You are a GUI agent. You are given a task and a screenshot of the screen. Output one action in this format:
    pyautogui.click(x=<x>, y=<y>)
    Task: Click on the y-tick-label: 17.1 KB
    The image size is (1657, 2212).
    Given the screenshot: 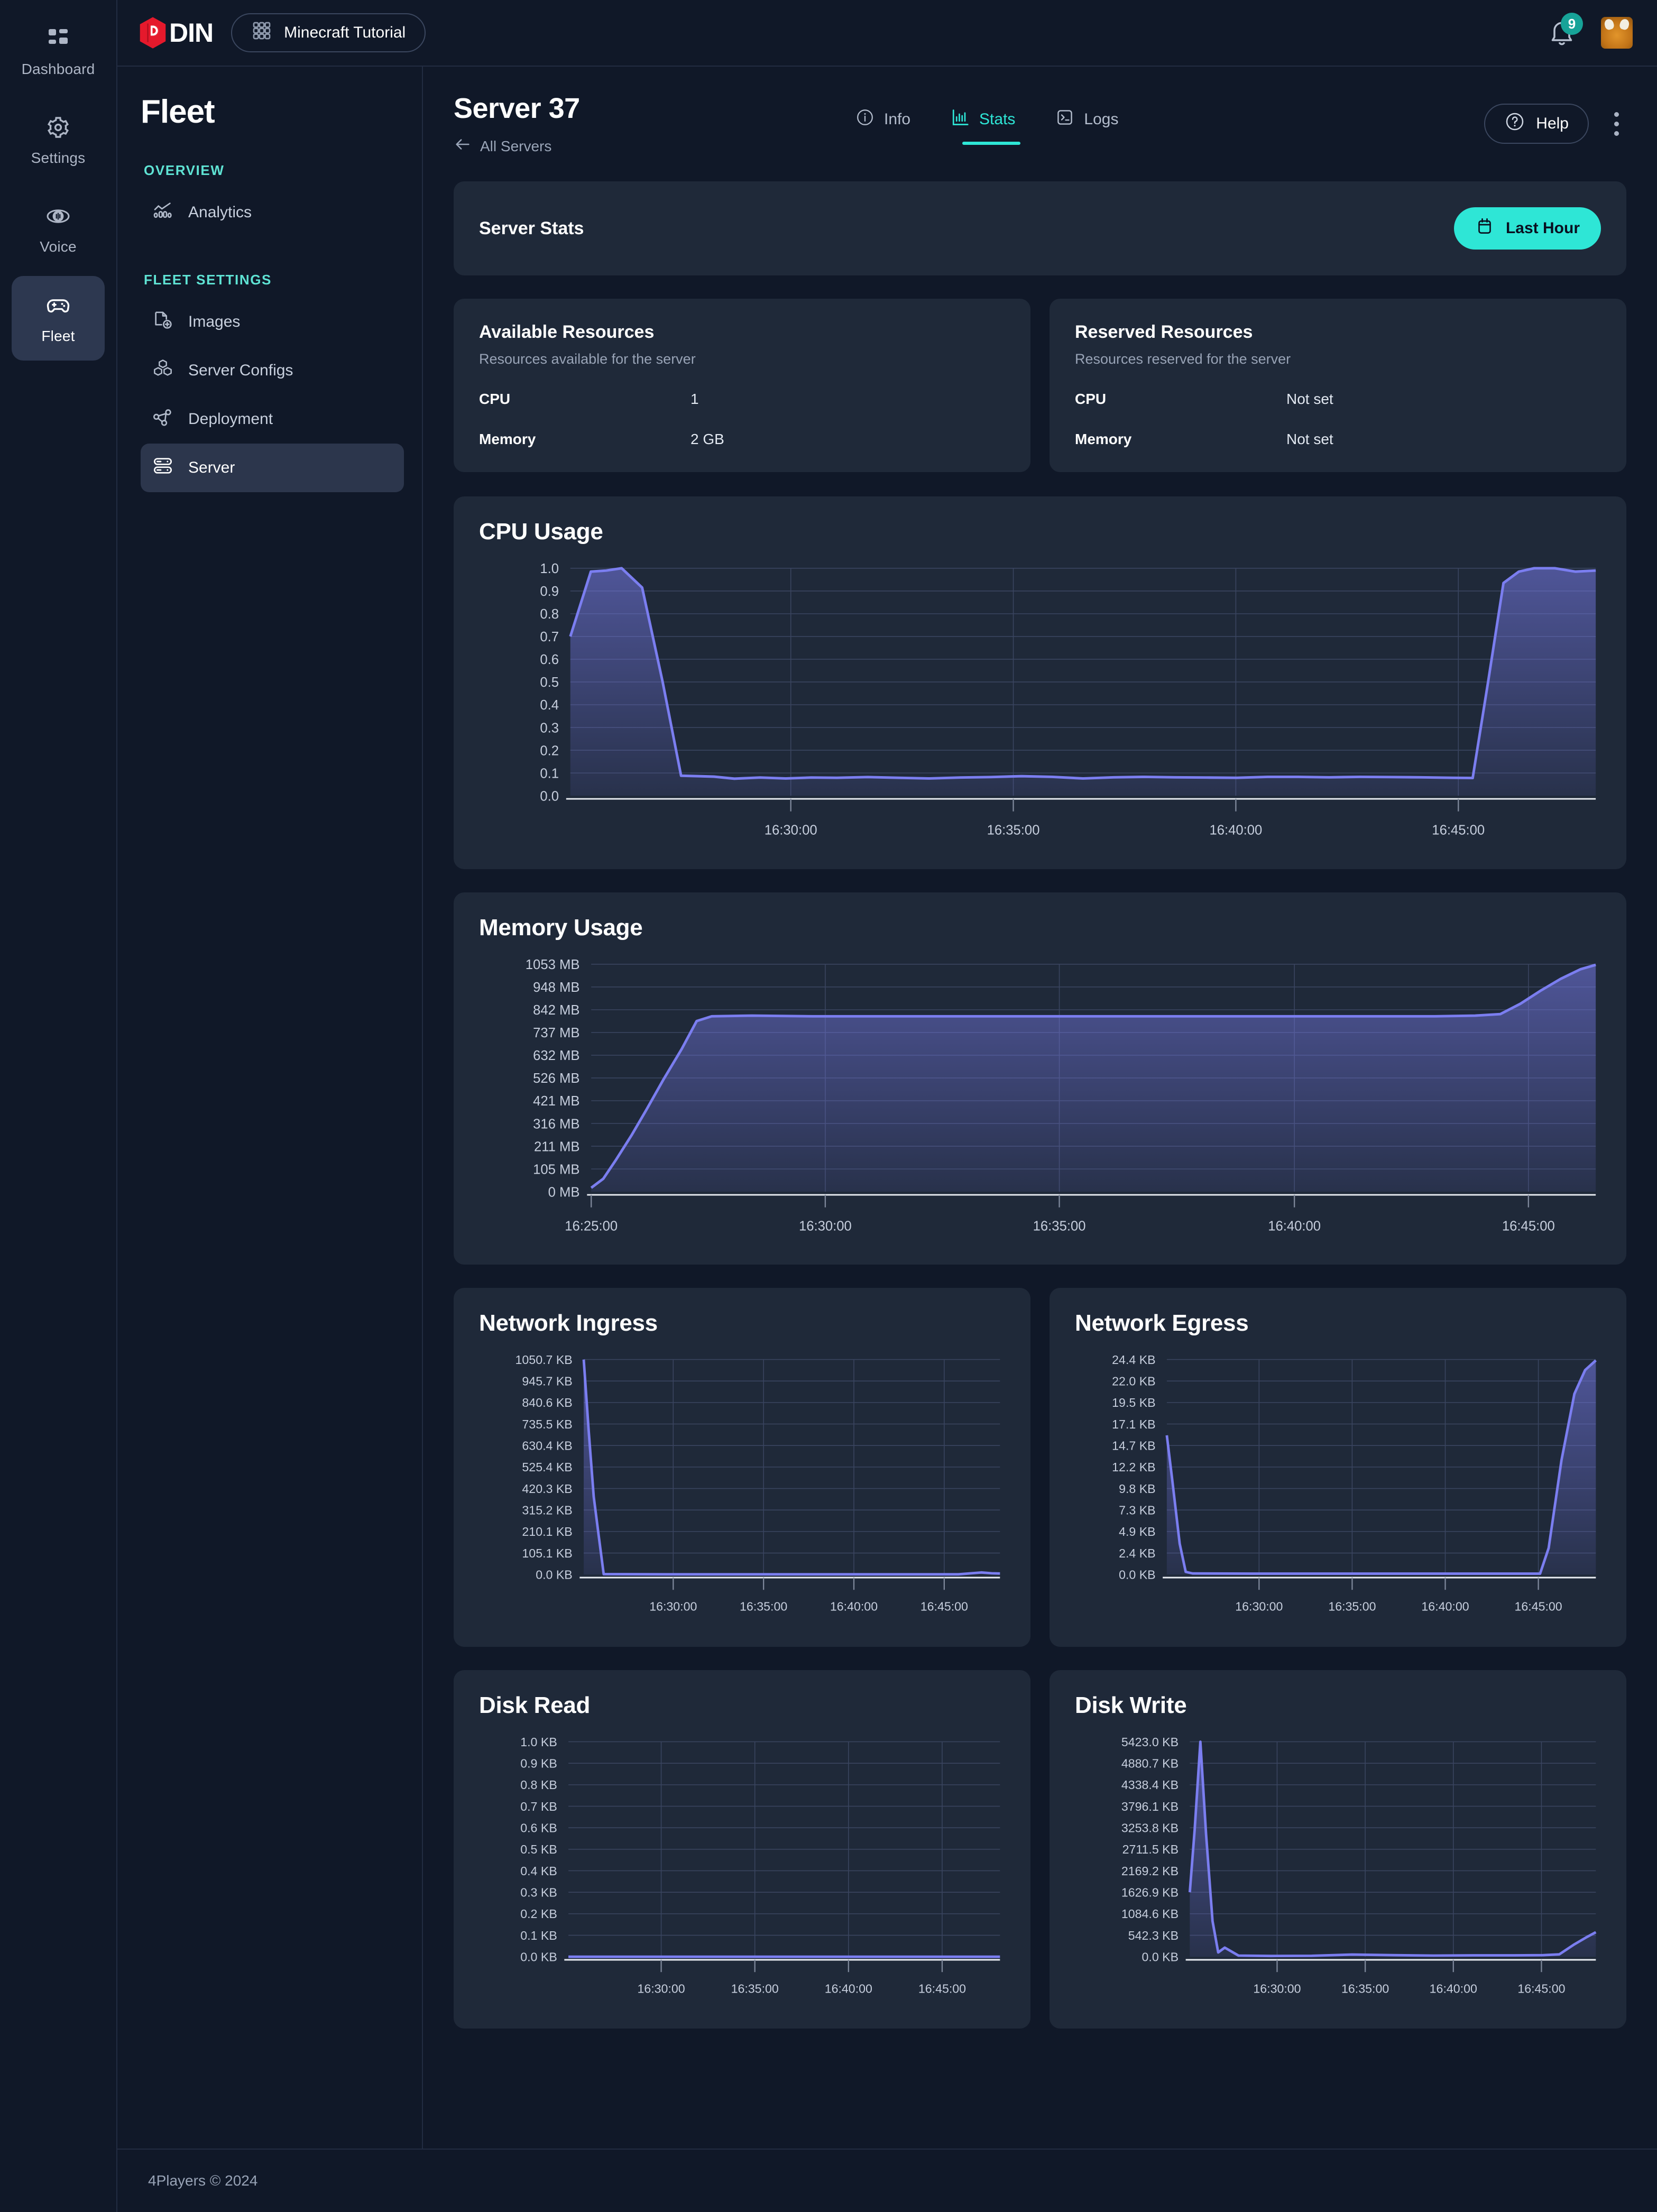 What is the action you would take?
    pyautogui.click(x=1133, y=1424)
    